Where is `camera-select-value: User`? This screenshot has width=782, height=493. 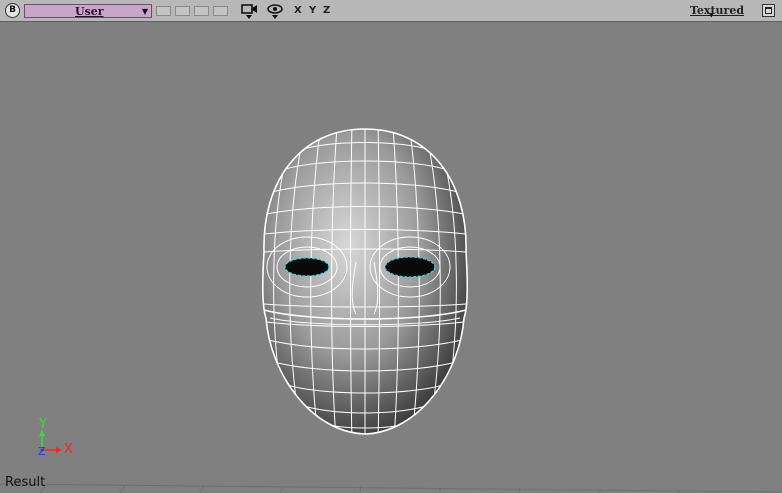 camera-select-value: User is located at coordinates (89, 11).